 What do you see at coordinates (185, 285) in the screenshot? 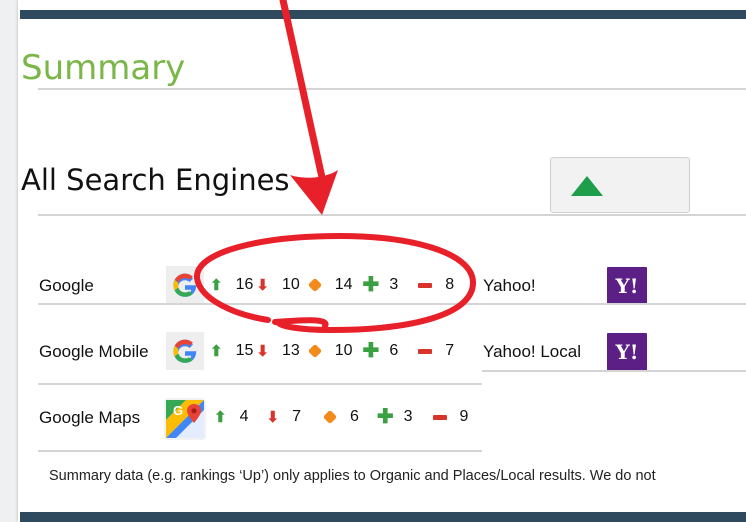
I see `google-icon` at bounding box center [185, 285].